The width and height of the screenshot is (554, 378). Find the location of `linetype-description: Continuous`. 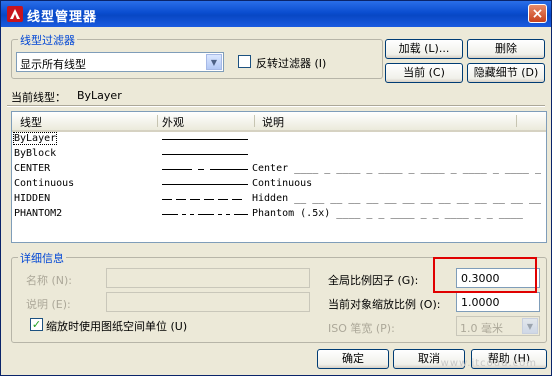

linetype-description: Continuous is located at coordinates (282, 183).